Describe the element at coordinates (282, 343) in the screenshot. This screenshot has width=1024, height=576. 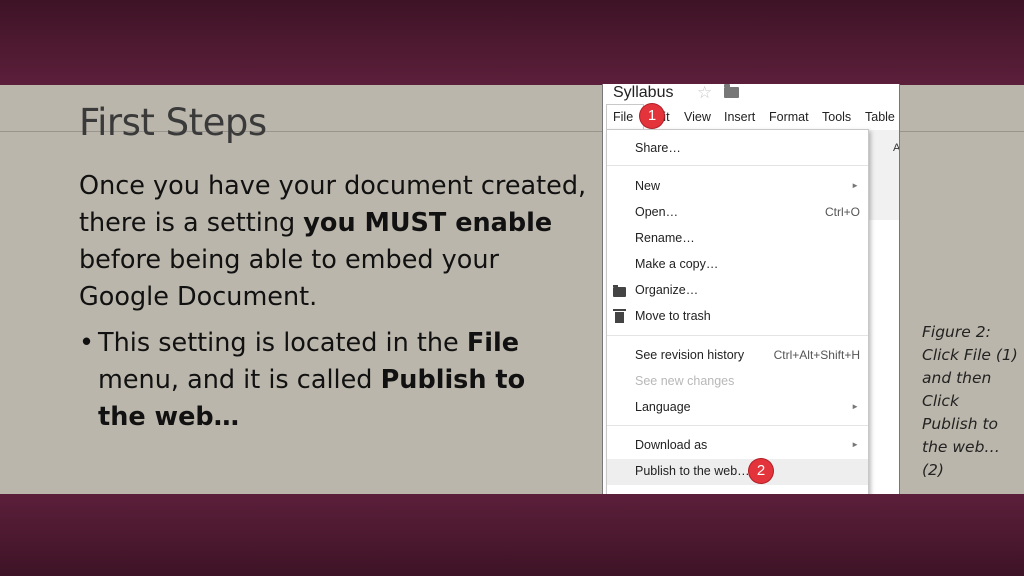
I see `bullet-text-1: This setting is located in the` at that location.